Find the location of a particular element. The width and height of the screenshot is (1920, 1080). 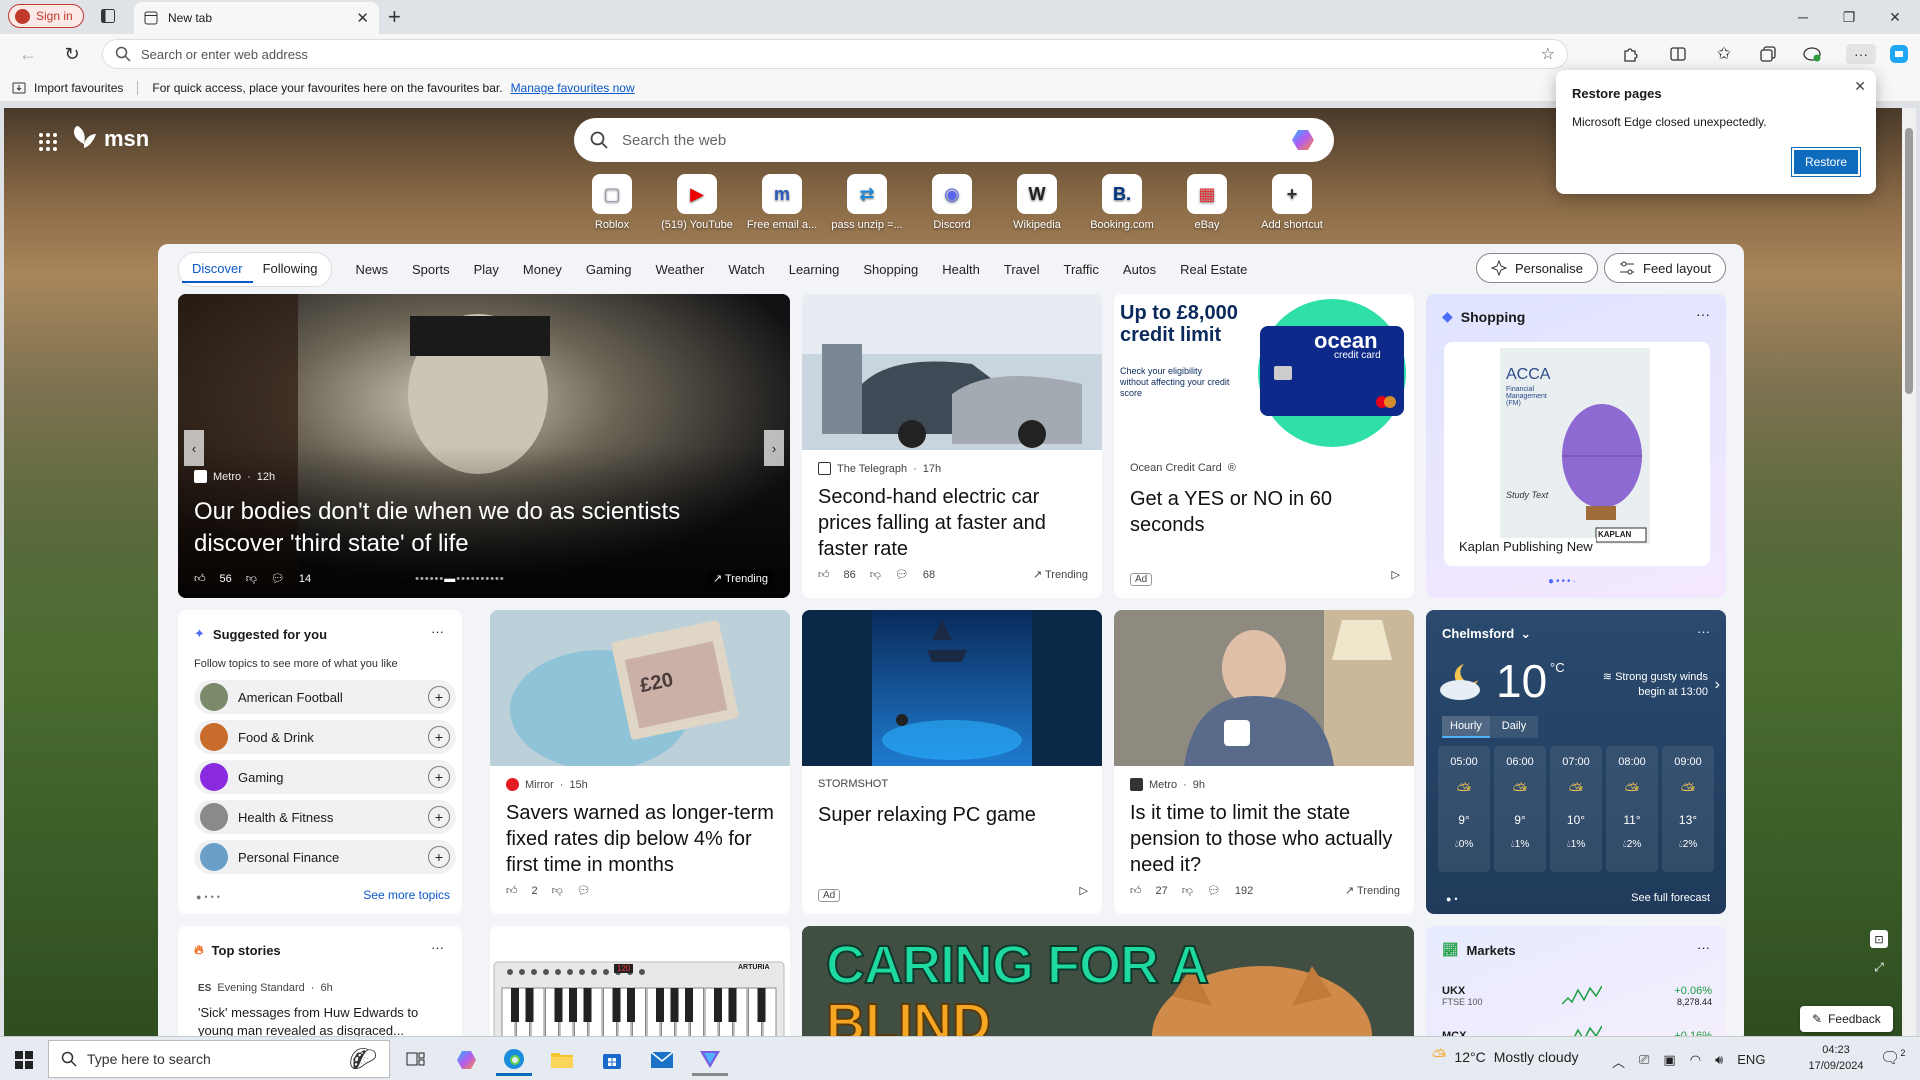

shortcut-tile: ▢ Roblox is located at coordinates (612, 202).